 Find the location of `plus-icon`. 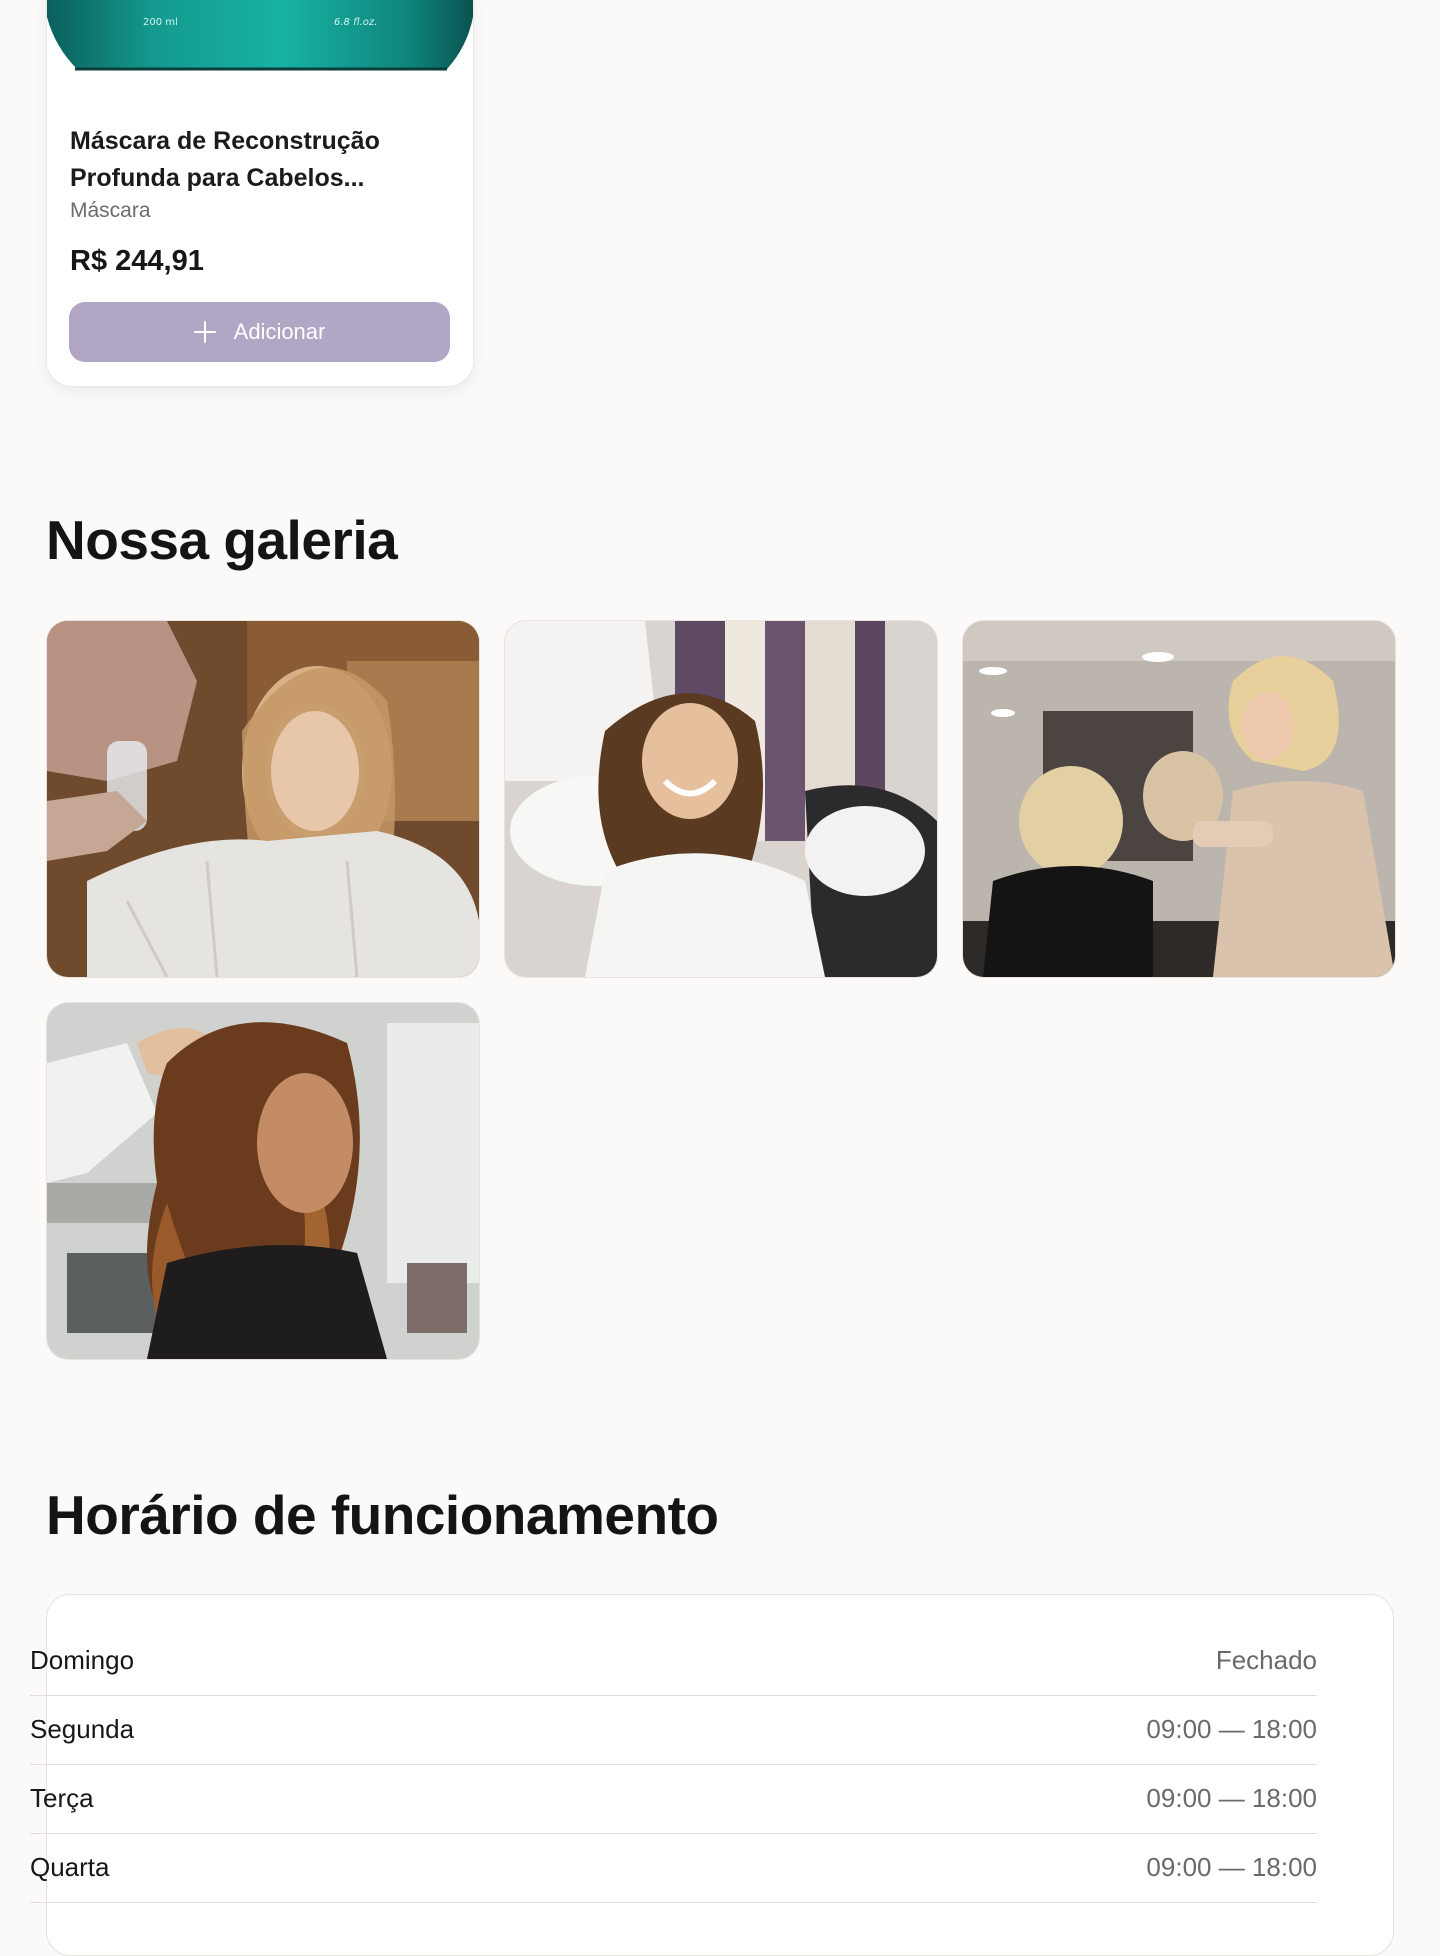

plus-icon is located at coordinates (204, 332).